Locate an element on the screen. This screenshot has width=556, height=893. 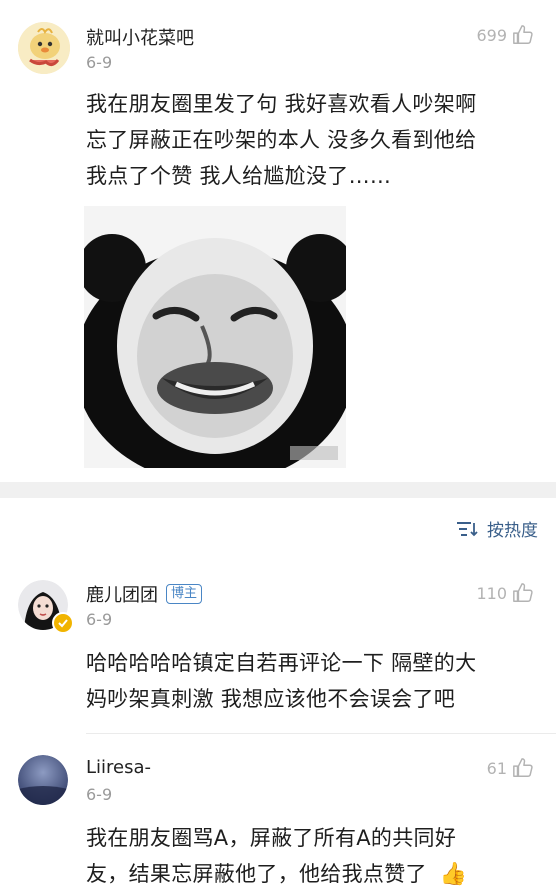
comment-author-name: 鹿儿团团 is located at coordinates (122, 594).